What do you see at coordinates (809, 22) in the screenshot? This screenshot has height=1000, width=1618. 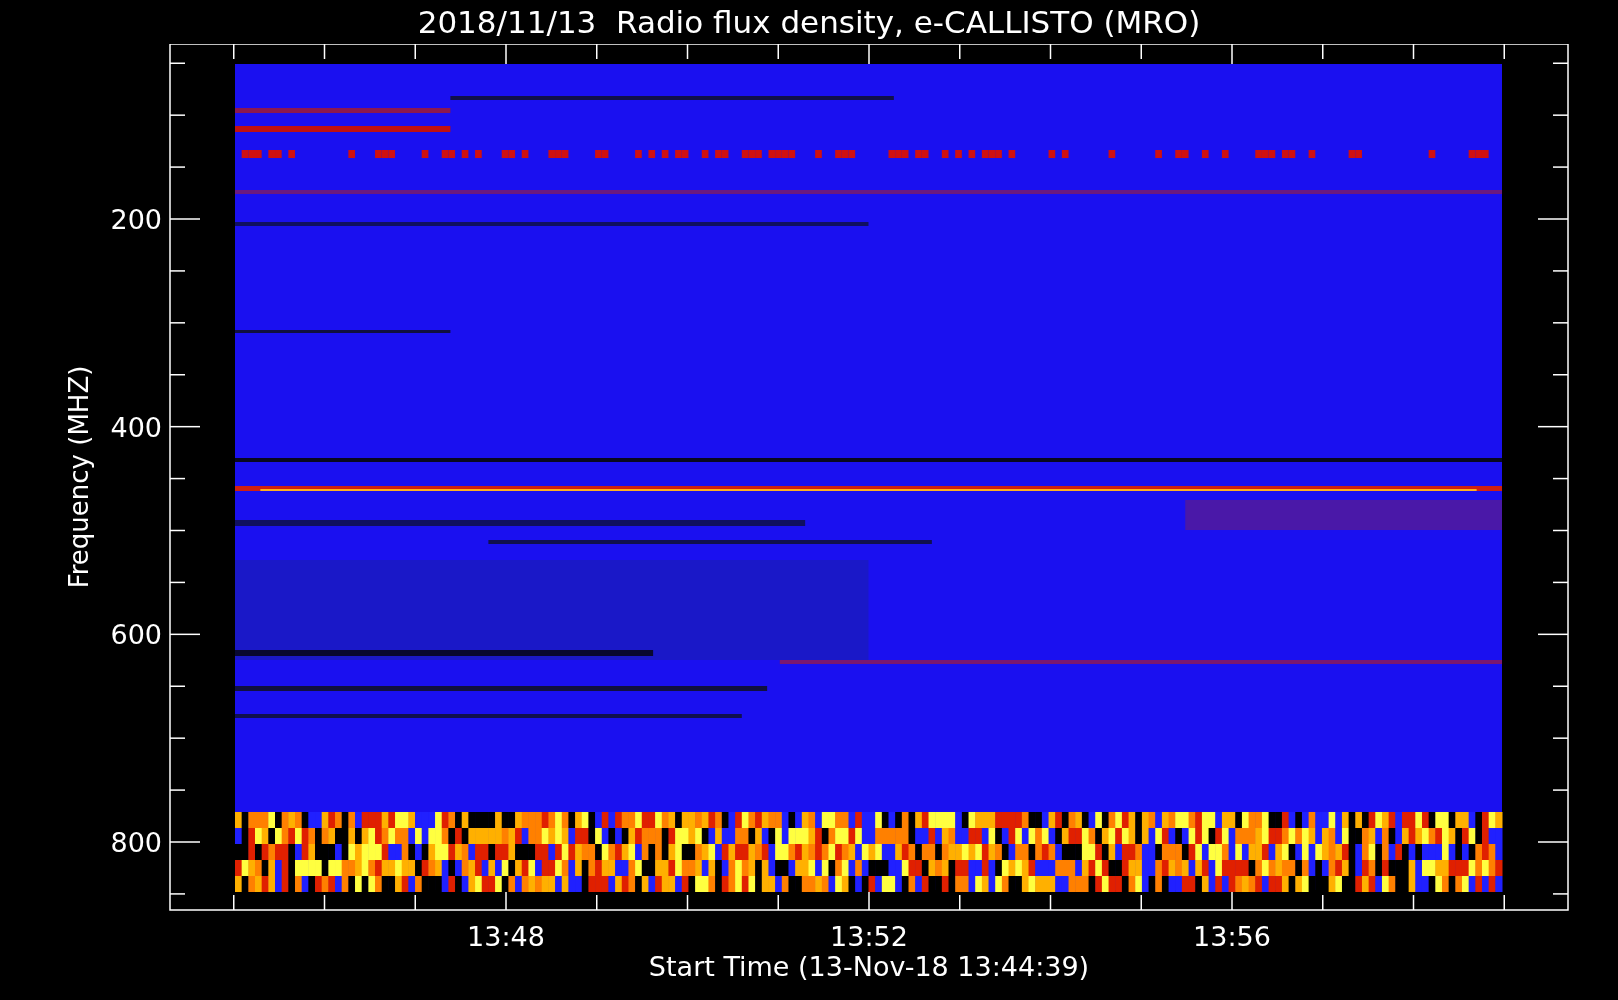 I see `chart-title: 2018/11/13 Radio flux density, e-CALLISTO (MRO)` at bounding box center [809, 22].